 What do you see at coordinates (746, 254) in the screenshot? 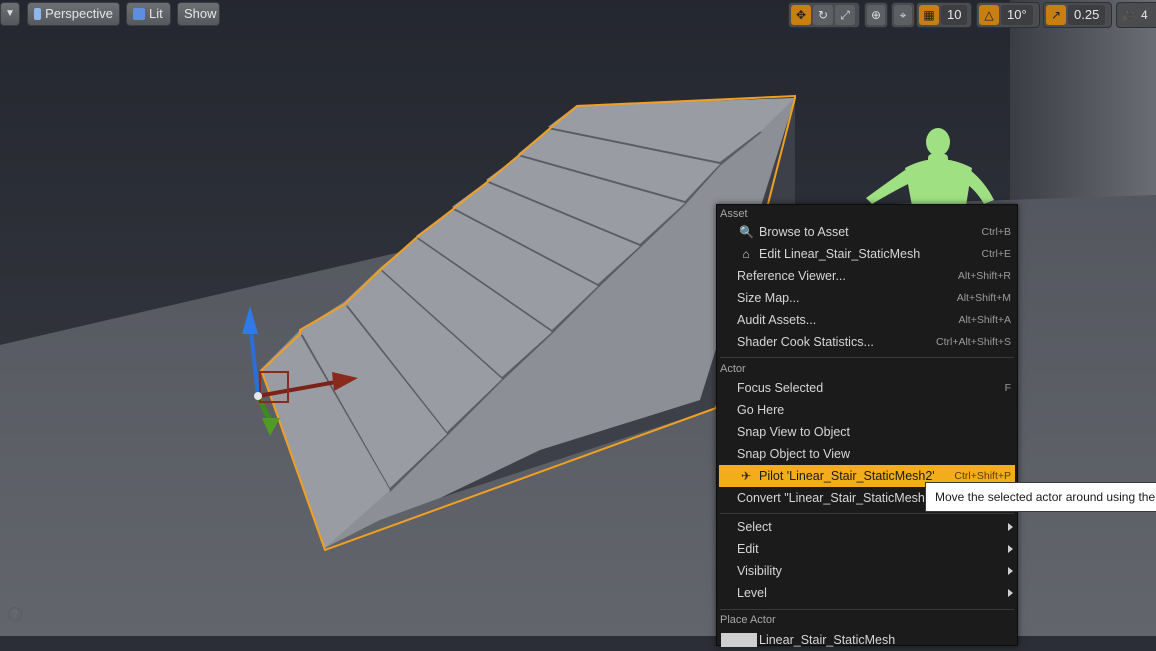
I see `edit-asset-icon: ⌂` at bounding box center [746, 254].